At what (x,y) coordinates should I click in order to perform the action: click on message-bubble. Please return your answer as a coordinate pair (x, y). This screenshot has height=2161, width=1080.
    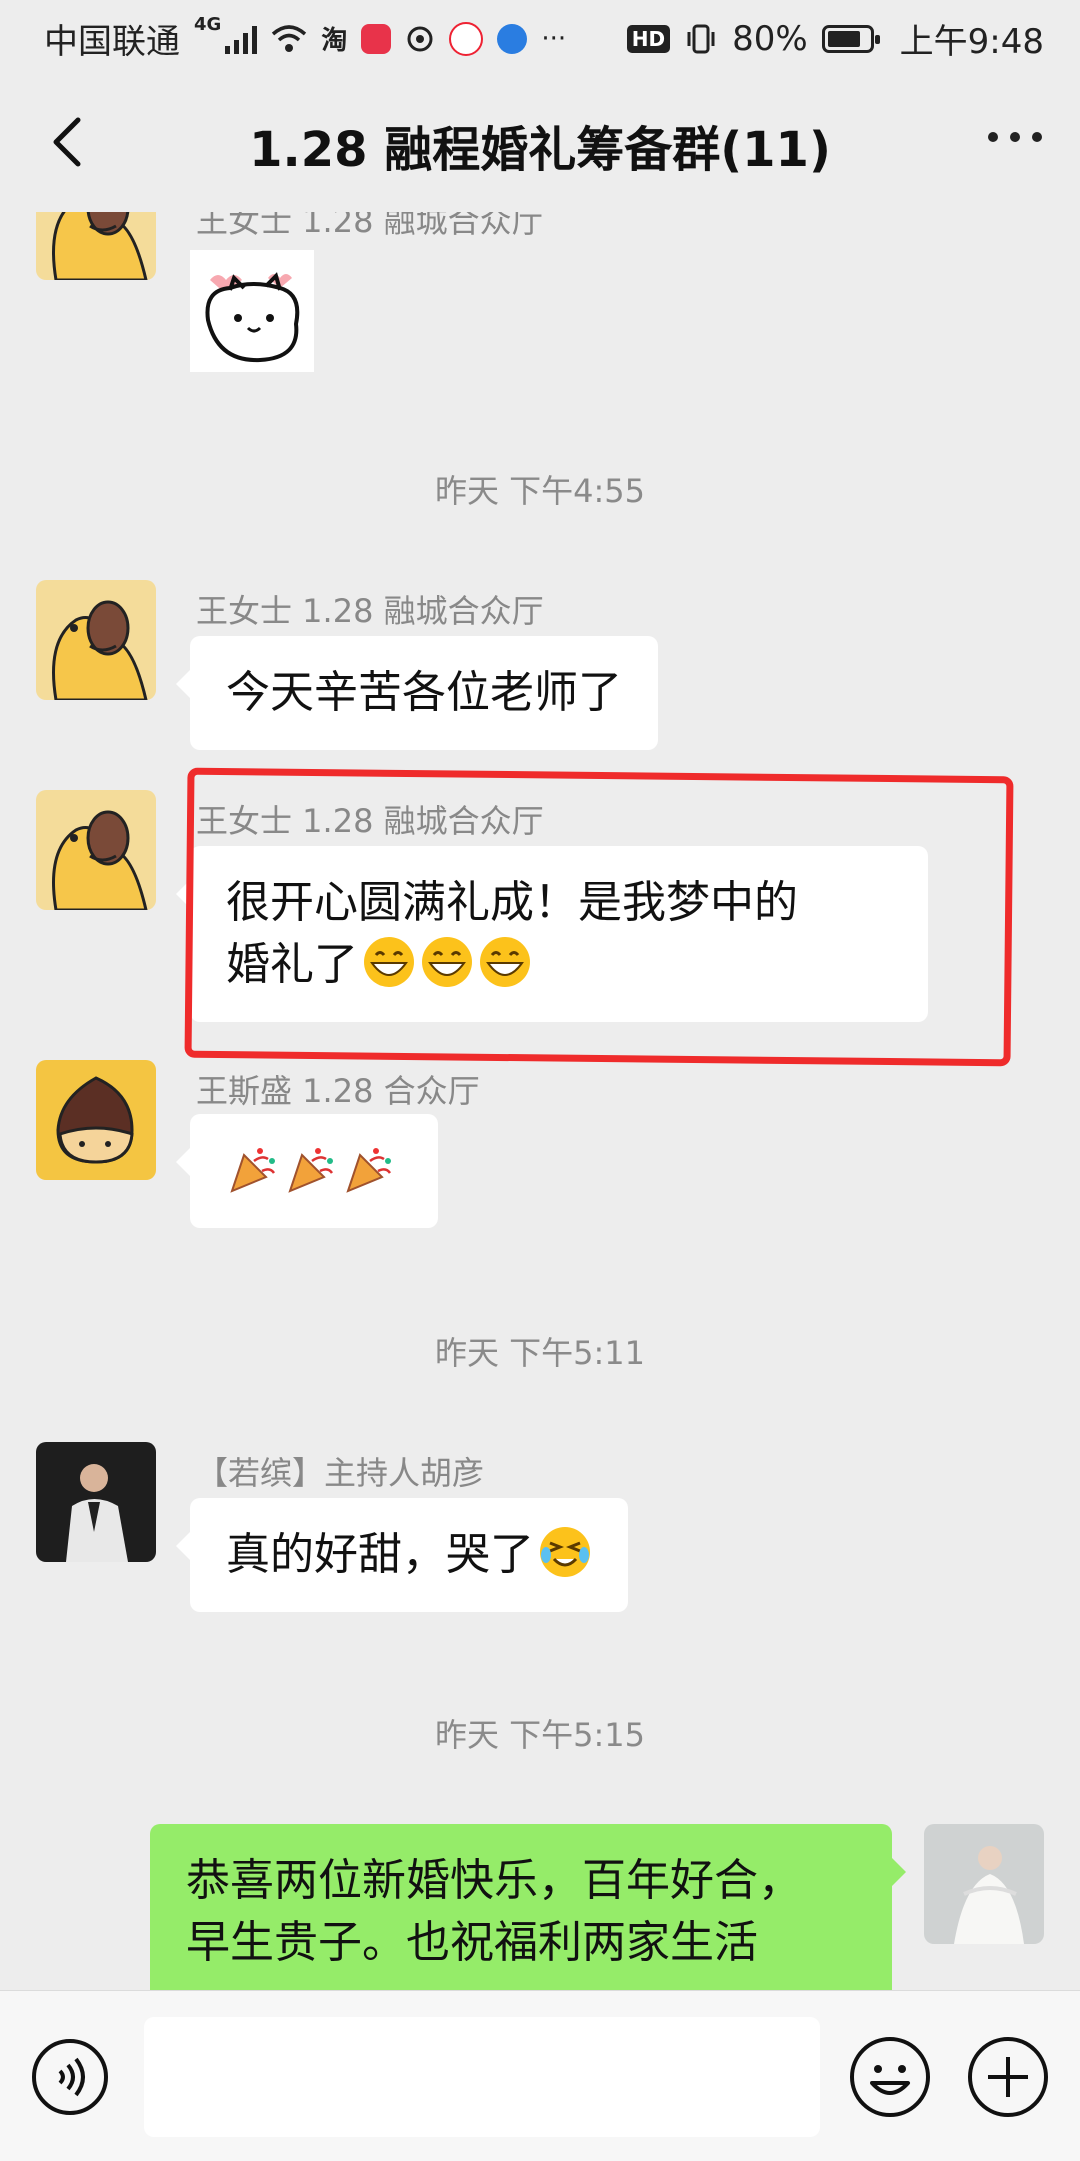
    Looking at the image, I should click on (307, 1171).